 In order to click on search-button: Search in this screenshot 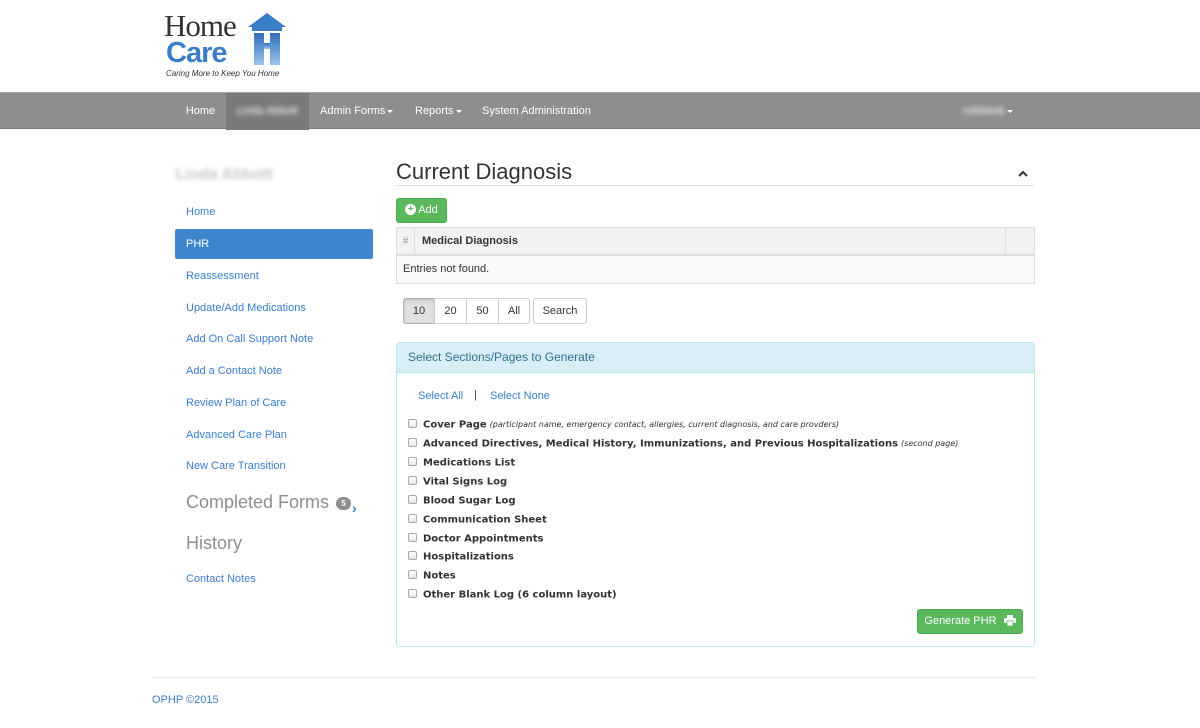, I will do `click(560, 311)`.